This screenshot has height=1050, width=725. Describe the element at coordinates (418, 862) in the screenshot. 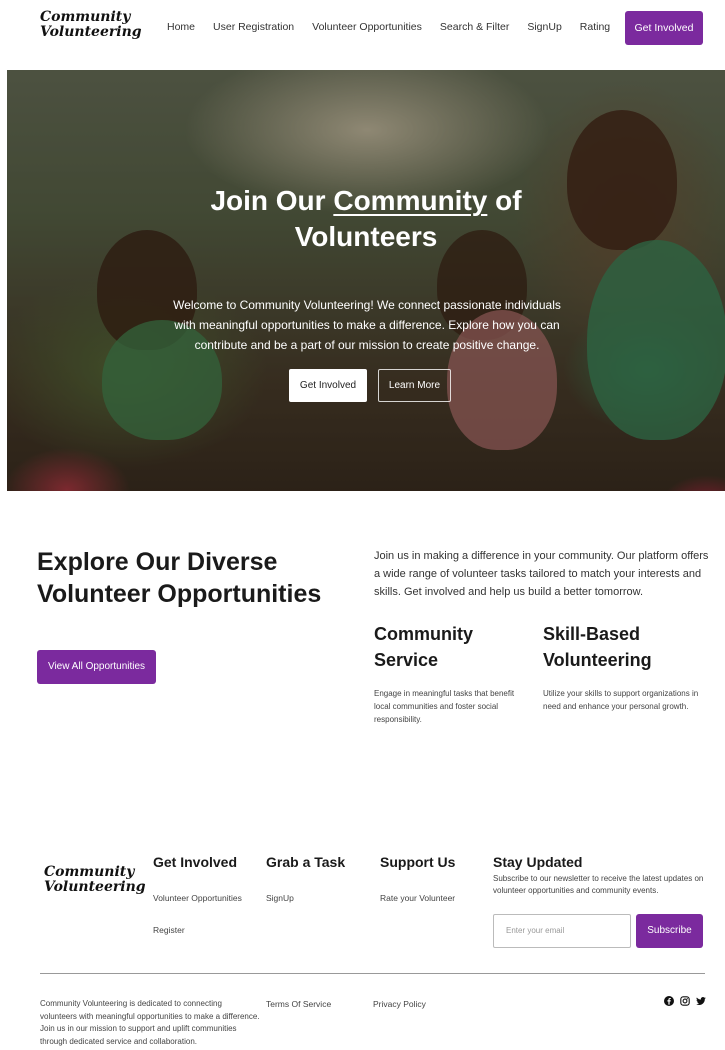

I see `footer-heading: Support Us` at that location.